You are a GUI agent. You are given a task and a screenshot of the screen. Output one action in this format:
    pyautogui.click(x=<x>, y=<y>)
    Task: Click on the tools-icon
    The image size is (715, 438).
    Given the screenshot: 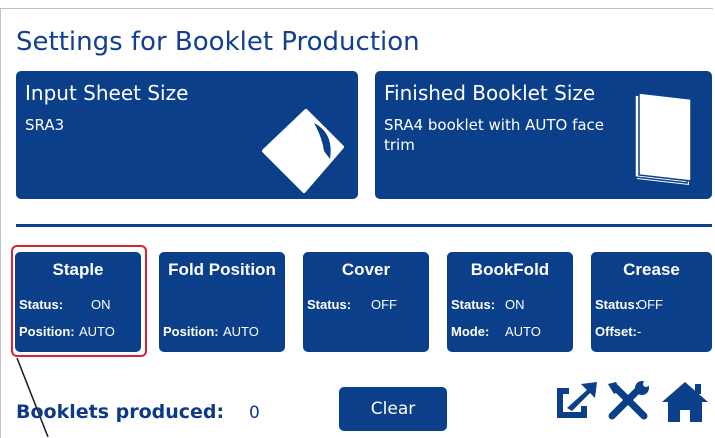 What is the action you would take?
    pyautogui.click(x=629, y=402)
    